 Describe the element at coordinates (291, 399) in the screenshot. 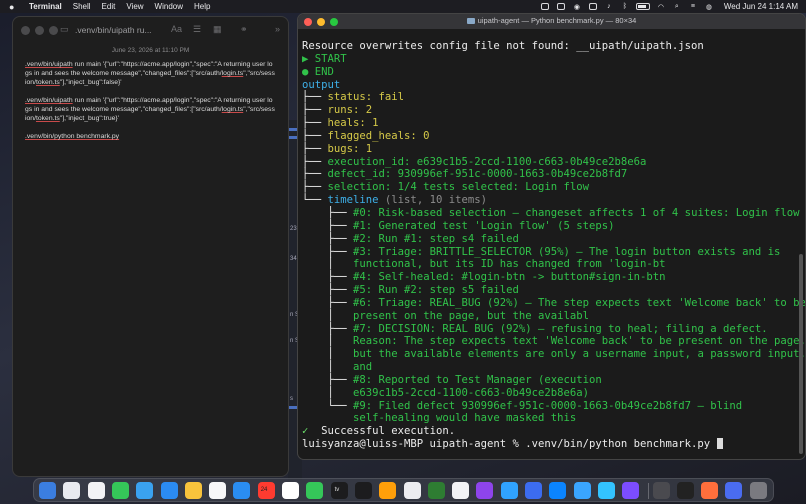

I see `bg-text: s` at that location.